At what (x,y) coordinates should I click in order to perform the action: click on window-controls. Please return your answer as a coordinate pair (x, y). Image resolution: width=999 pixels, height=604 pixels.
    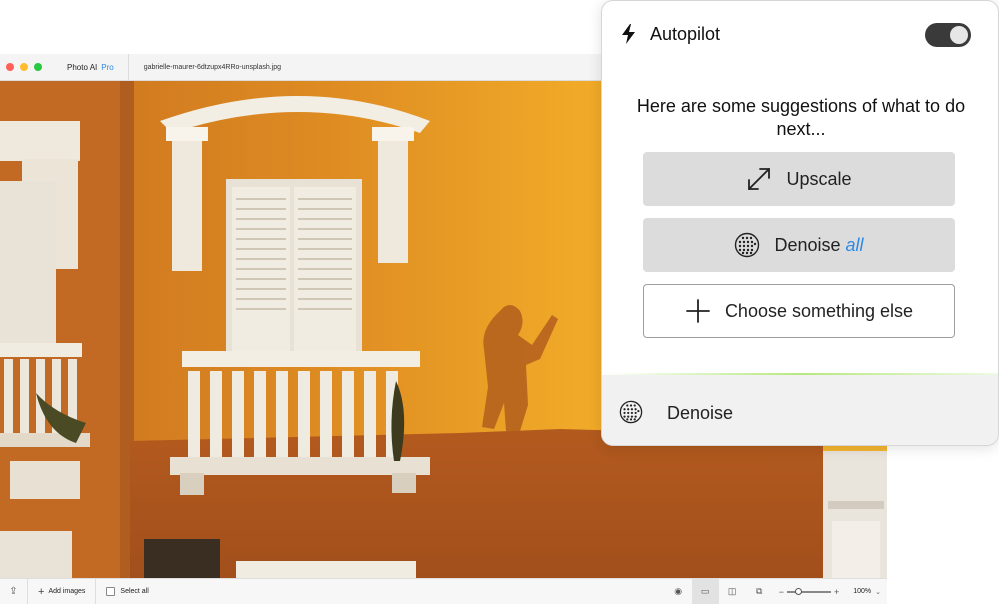
    Looking at the image, I should click on (24, 67).